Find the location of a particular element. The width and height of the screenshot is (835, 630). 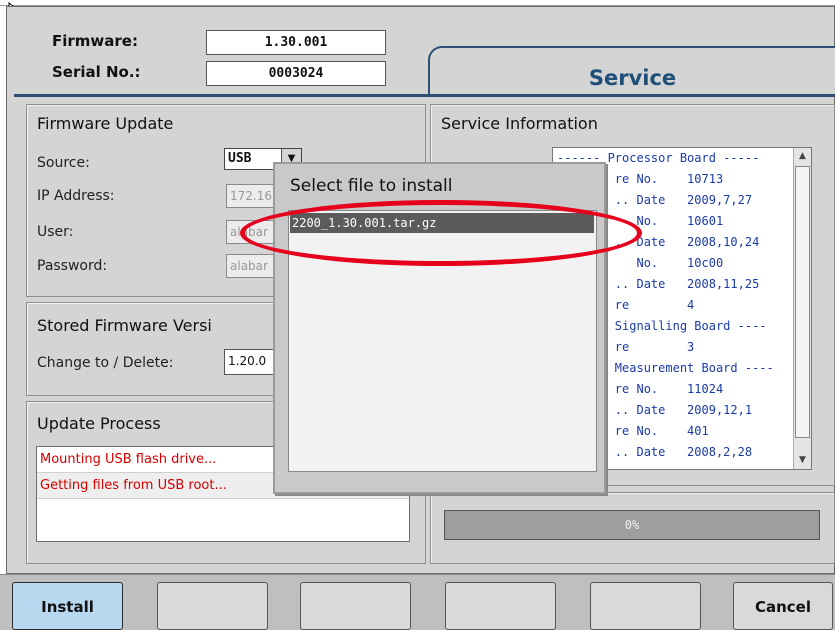

source-label: Source: is located at coordinates (63, 163).